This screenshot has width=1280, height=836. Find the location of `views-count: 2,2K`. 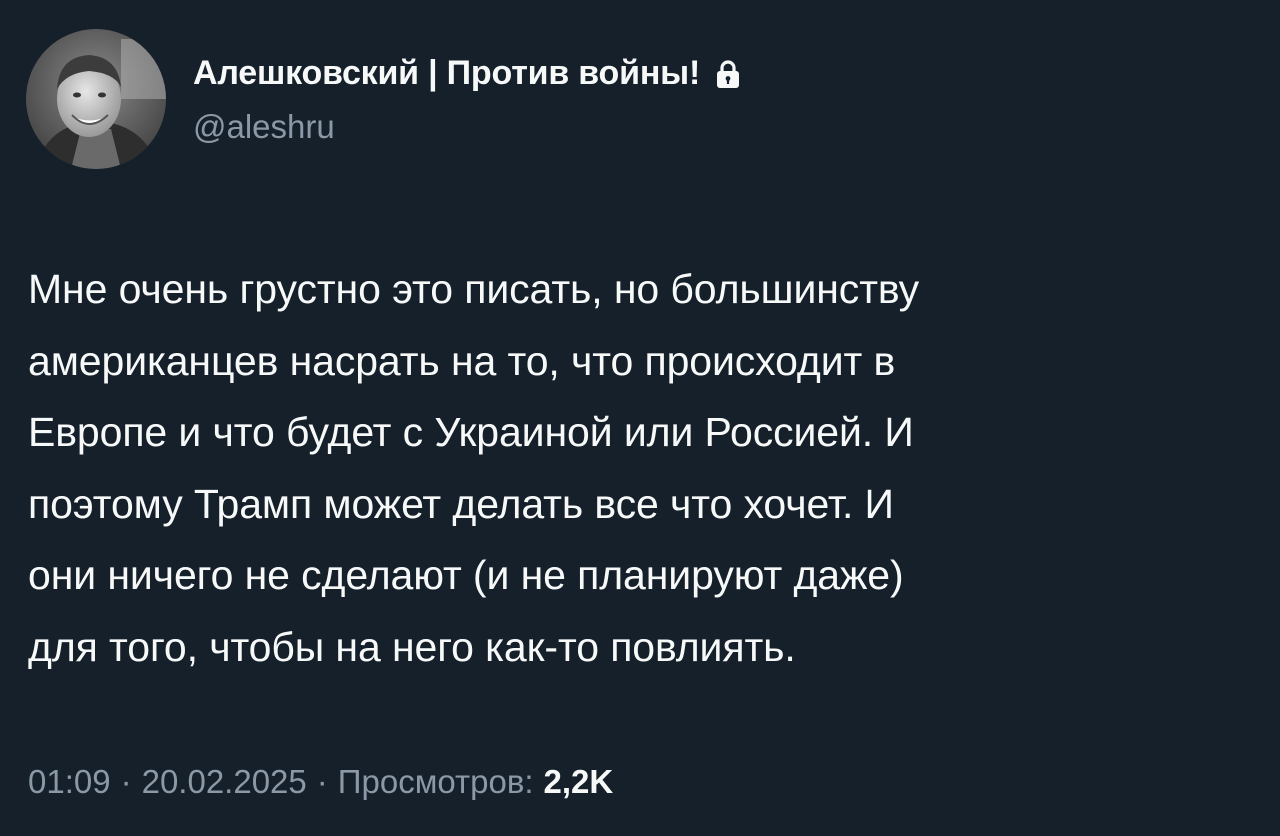

views-count: 2,2K is located at coordinates (579, 782).